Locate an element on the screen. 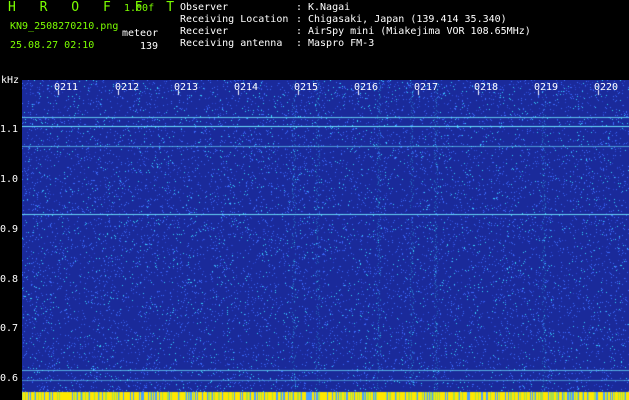  time-label-0214: 0214 is located at coordinates (246, 87).